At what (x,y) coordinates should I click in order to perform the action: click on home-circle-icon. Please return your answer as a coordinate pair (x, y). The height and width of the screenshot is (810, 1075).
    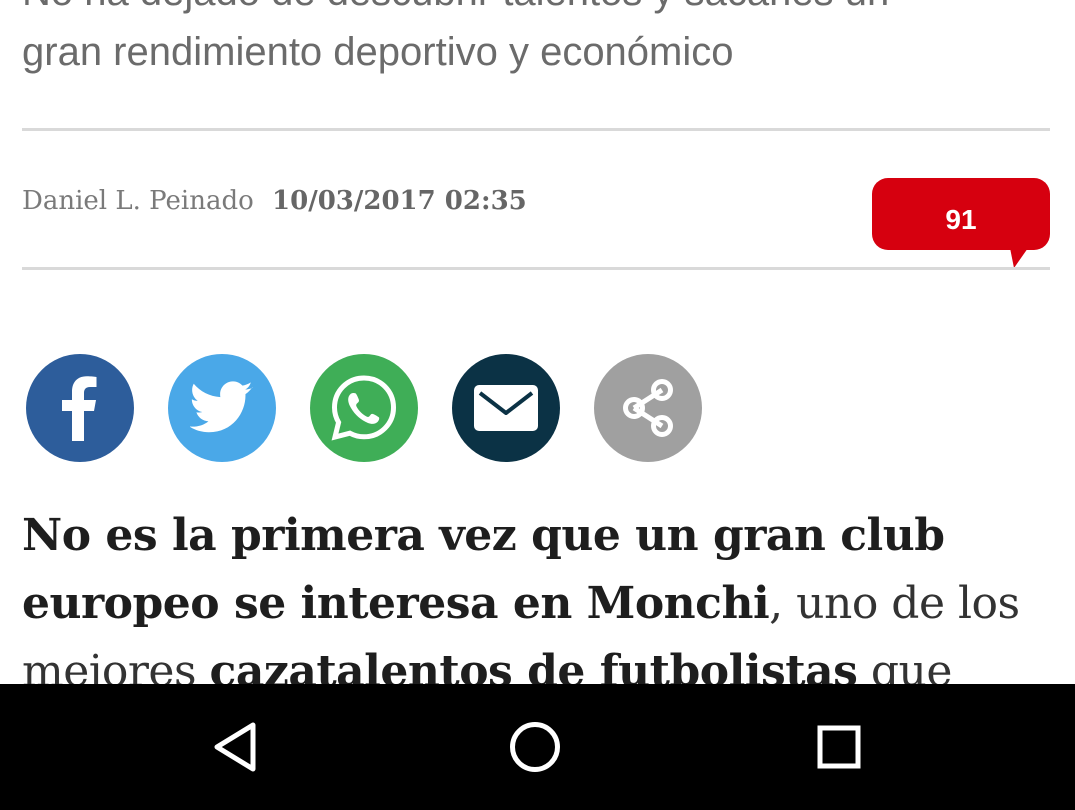
    Looking at the image, I should click on (535, 747).